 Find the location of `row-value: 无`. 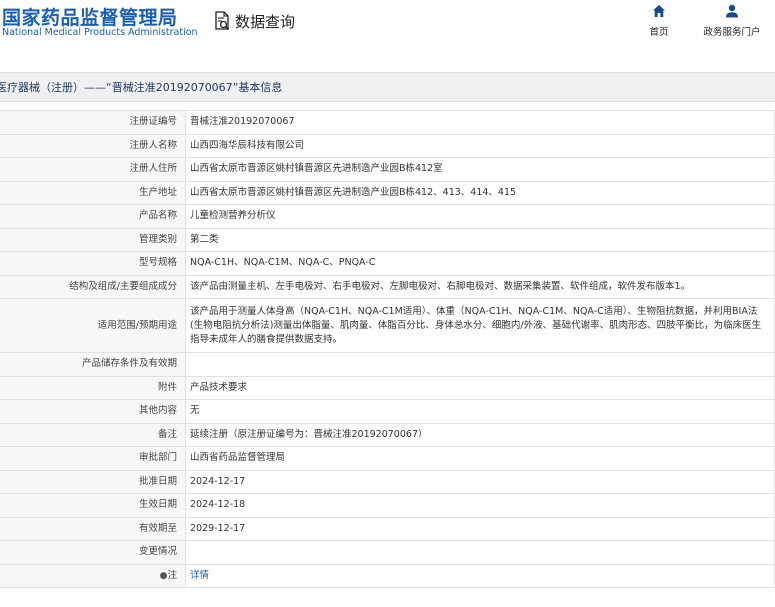

row-value: 无 is located at coordinates (480, 411).